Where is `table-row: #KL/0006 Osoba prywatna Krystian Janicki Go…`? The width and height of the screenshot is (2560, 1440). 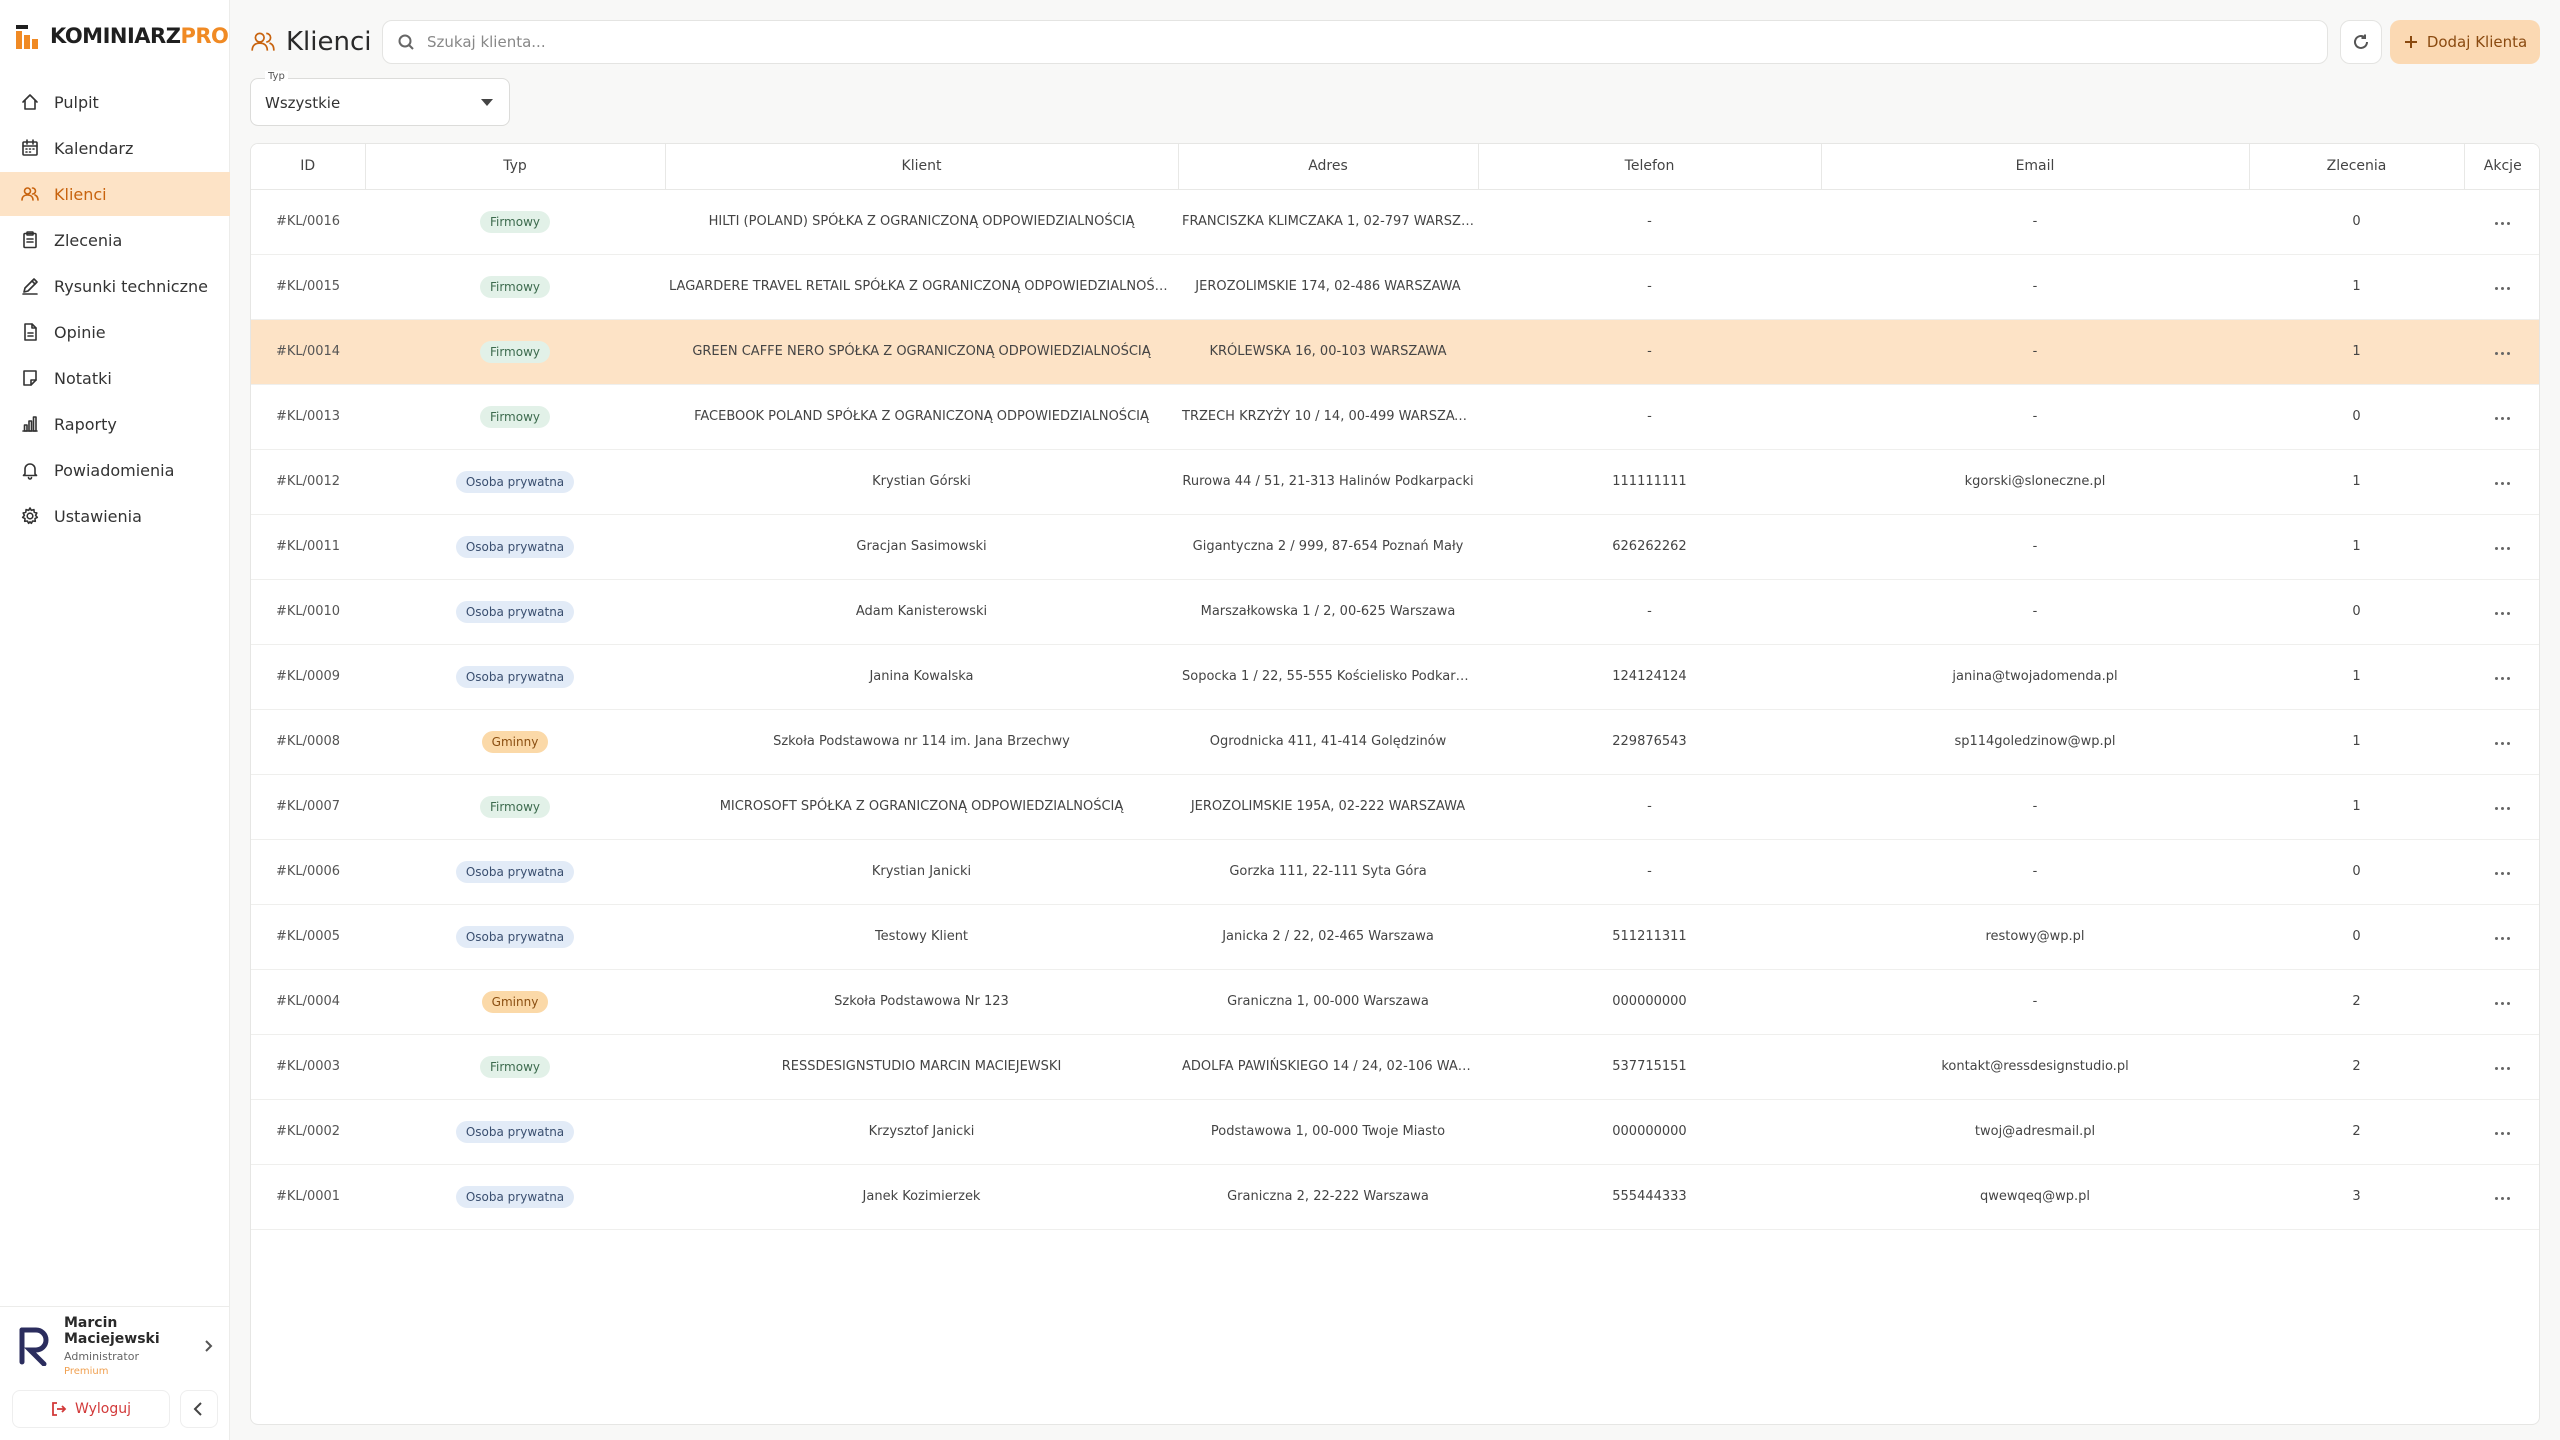
table-row: #KL/0006 Osoba prywatna Krystian Janicki Go… is located at coordinates (1395, 872).